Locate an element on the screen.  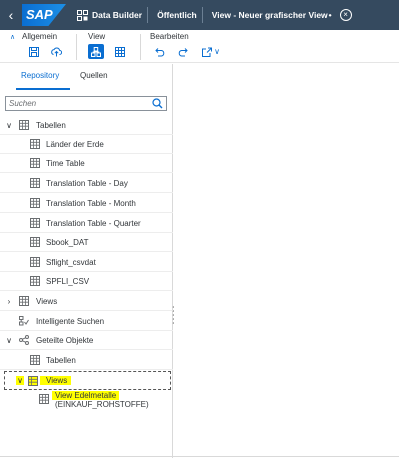
tree-item-sbook-dat: Sbook_DAT is located at coordinates (86, 242).